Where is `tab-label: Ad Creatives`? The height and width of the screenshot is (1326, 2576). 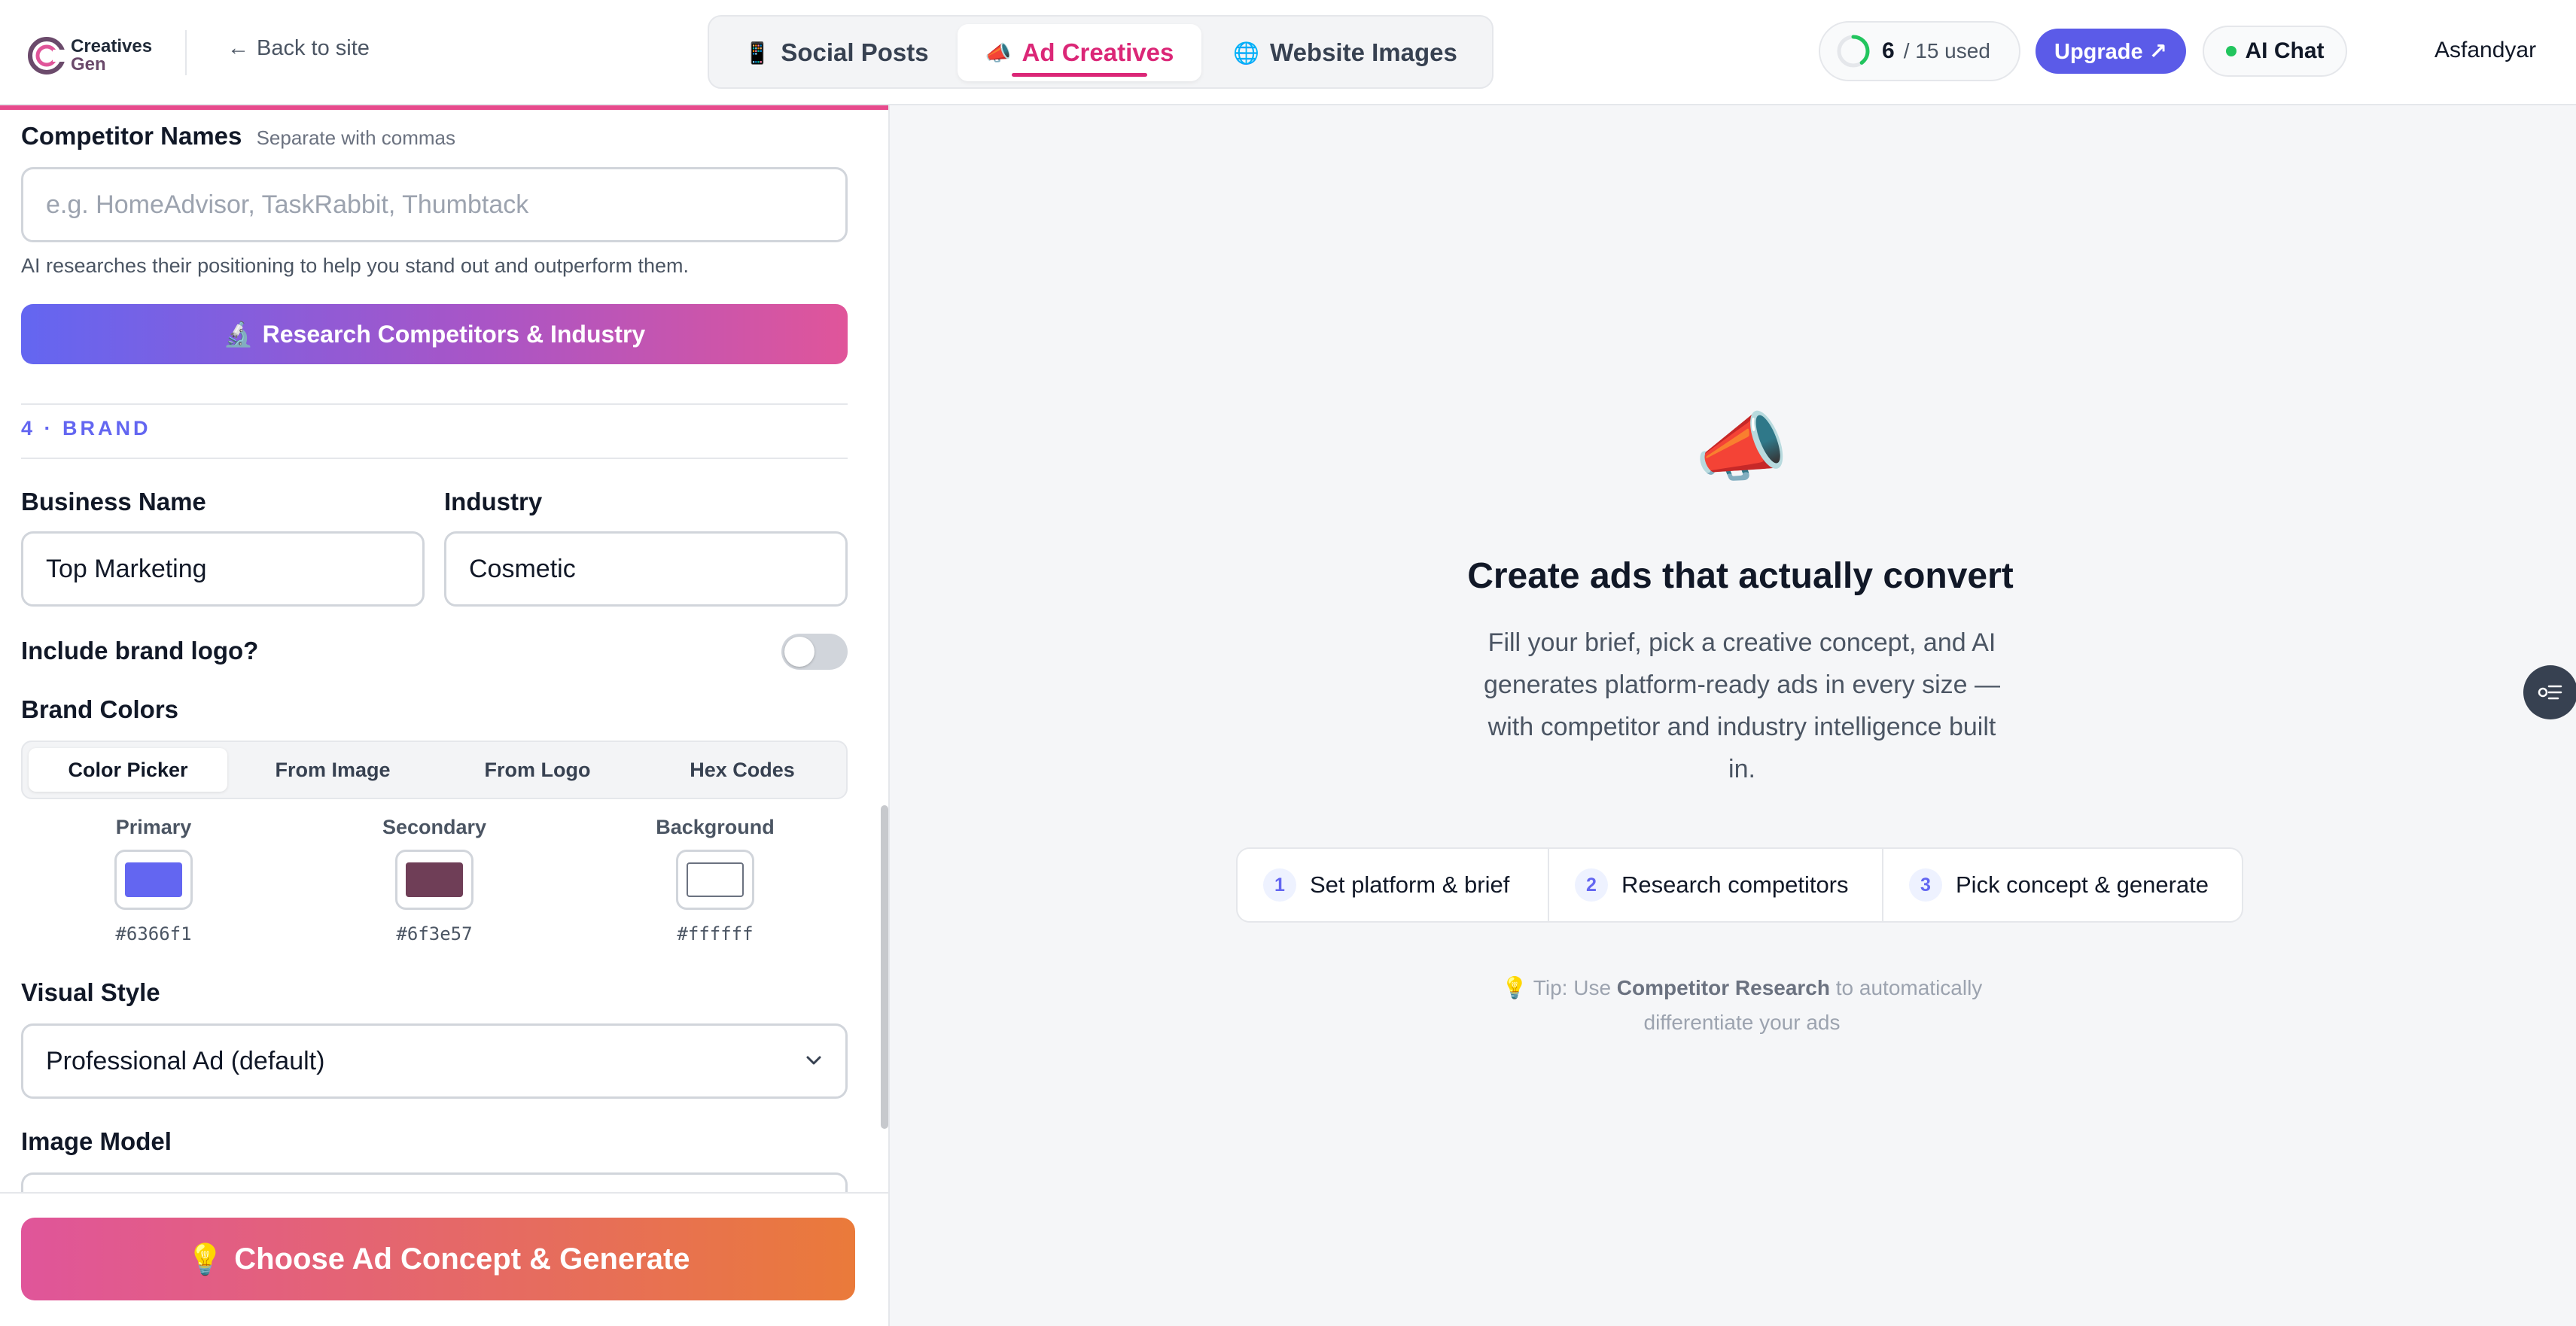
tab-label: Ad Creatives is located at coordinates (1098, 52).